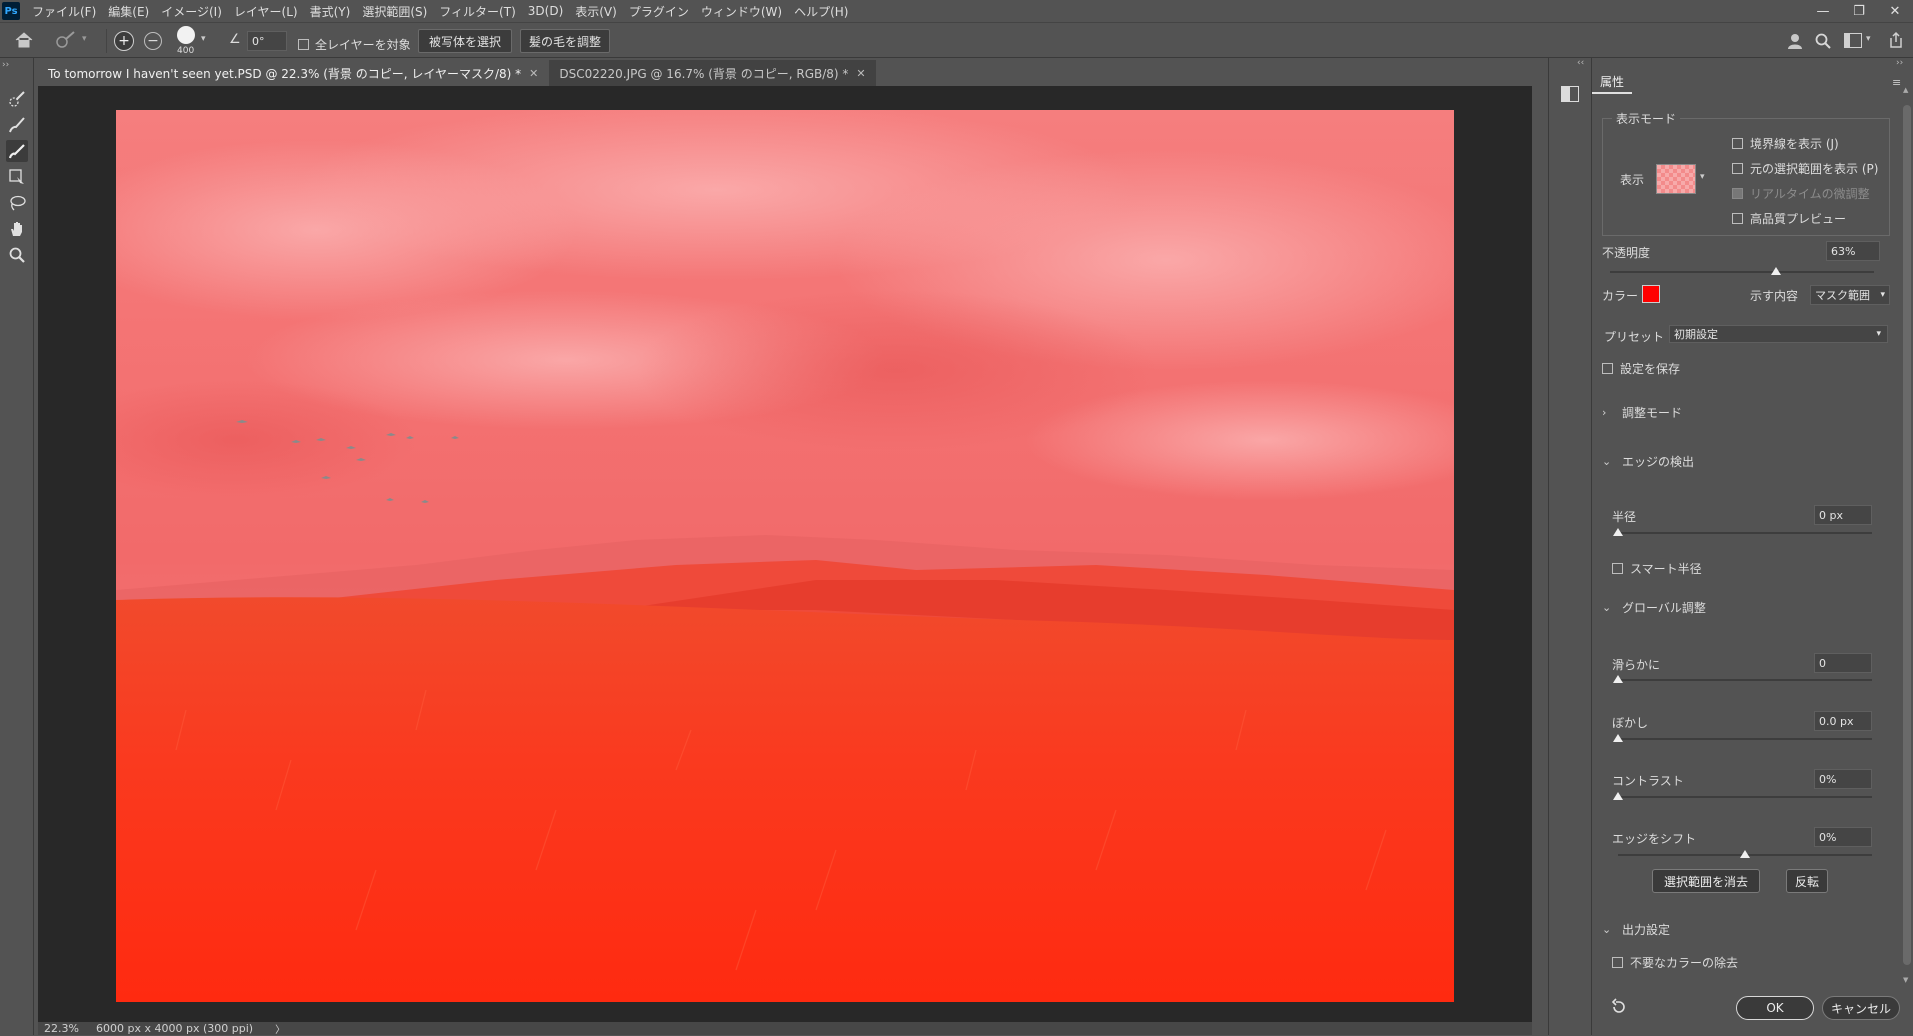 Image resolution: width=1913 pixels, height=1036 pixels. I want to click on shift-edge-input: 0%, so click(1843, 837).